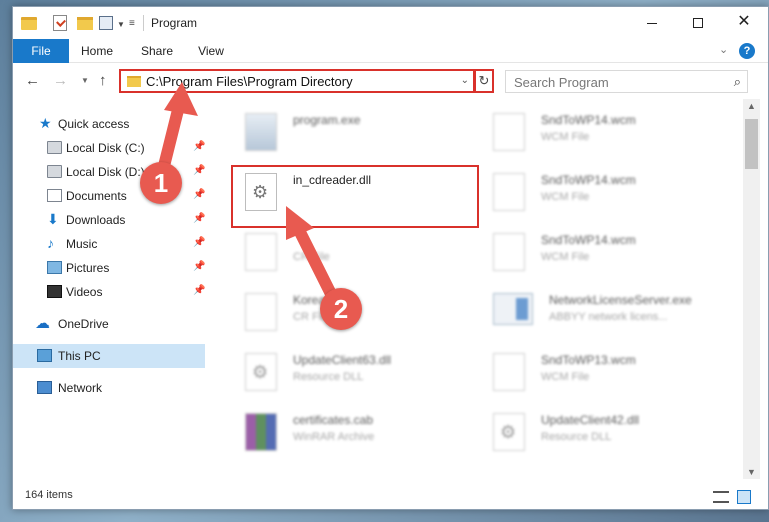 This screenshot has height=522, width=769. I want to click on dll-gear-icon, so click(509, 432).